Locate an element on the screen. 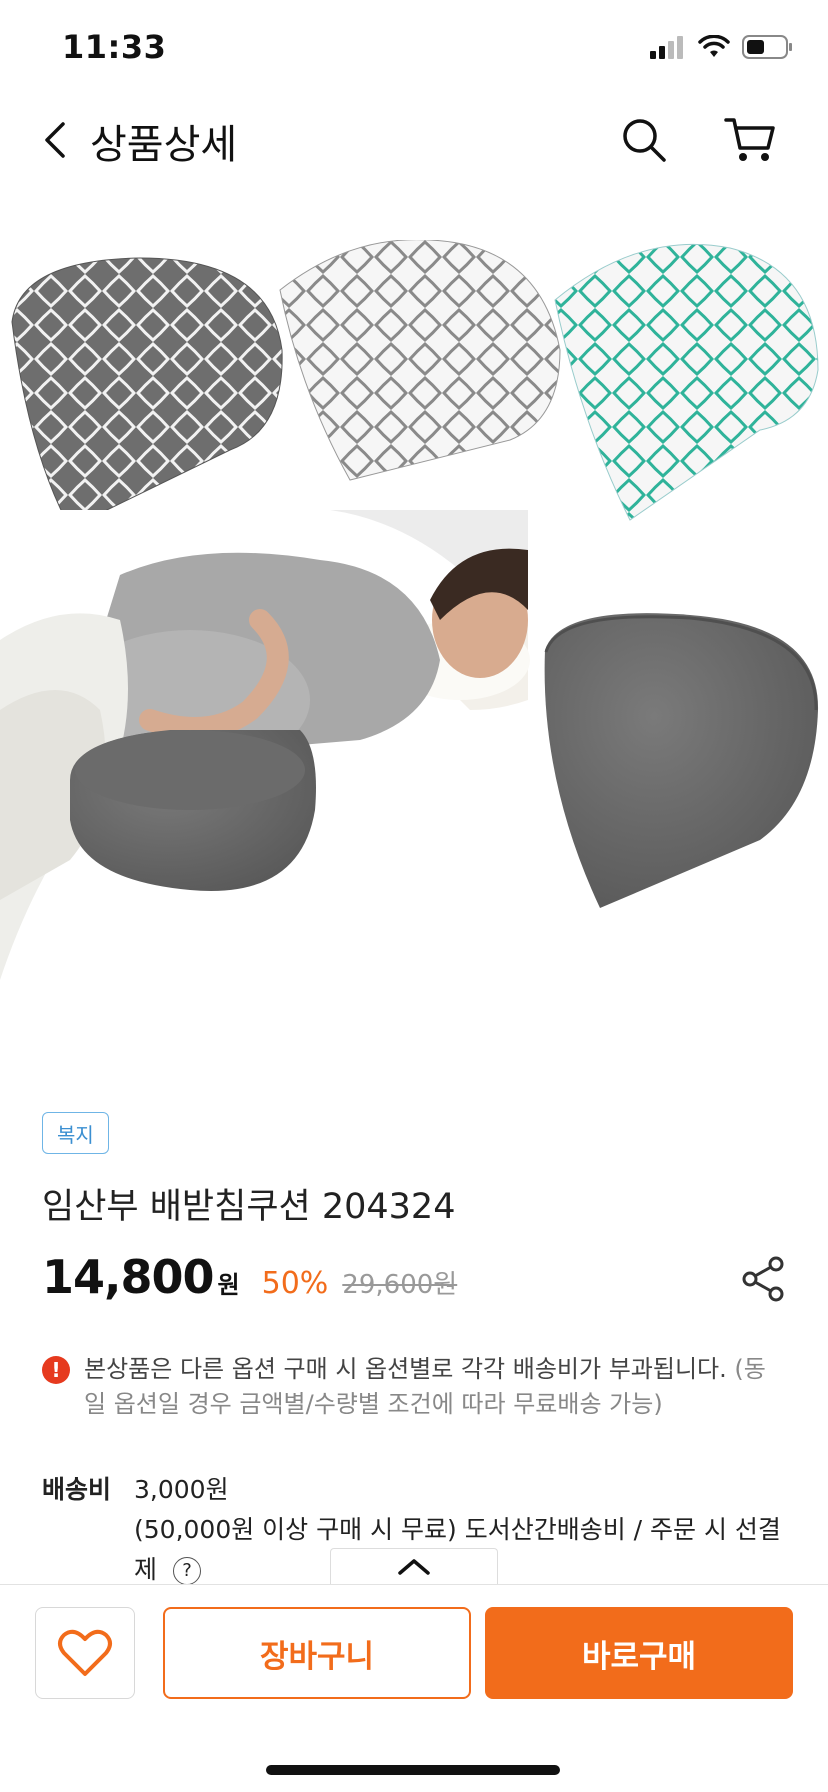 The image size is (828, 1792). shipping-label: 배송비 is located at coordinates (77, 1489).